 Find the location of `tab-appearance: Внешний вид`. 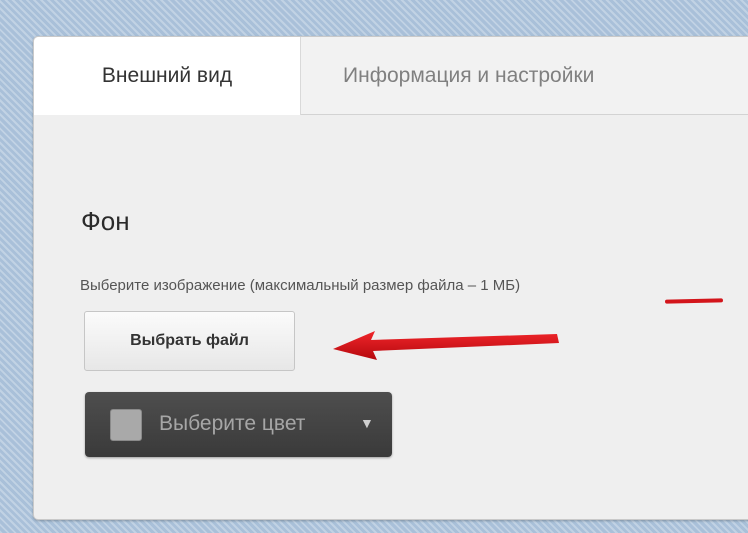

tab-appearance: Внешний вид is located at coordinates (167, 76).